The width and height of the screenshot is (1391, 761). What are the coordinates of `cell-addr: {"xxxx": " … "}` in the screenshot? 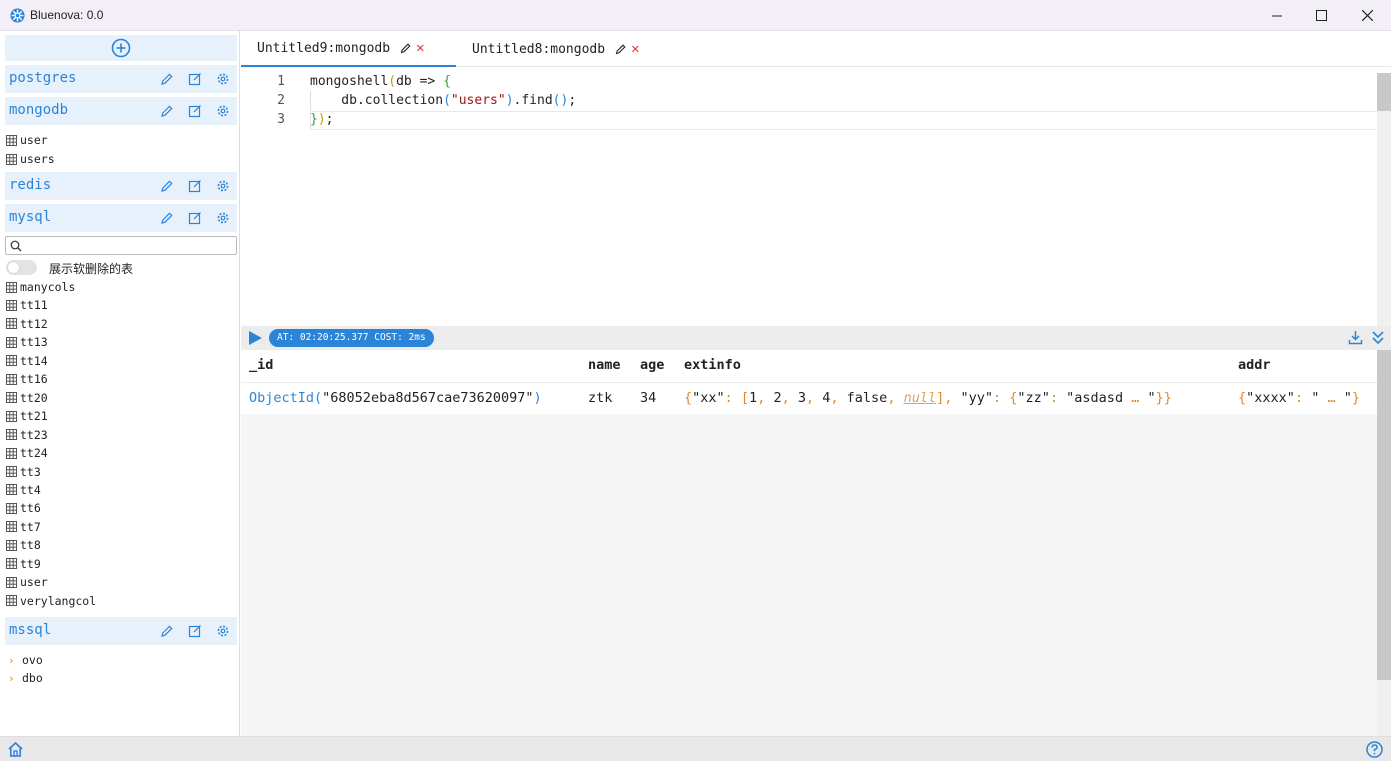 It's located at (1299, 398).